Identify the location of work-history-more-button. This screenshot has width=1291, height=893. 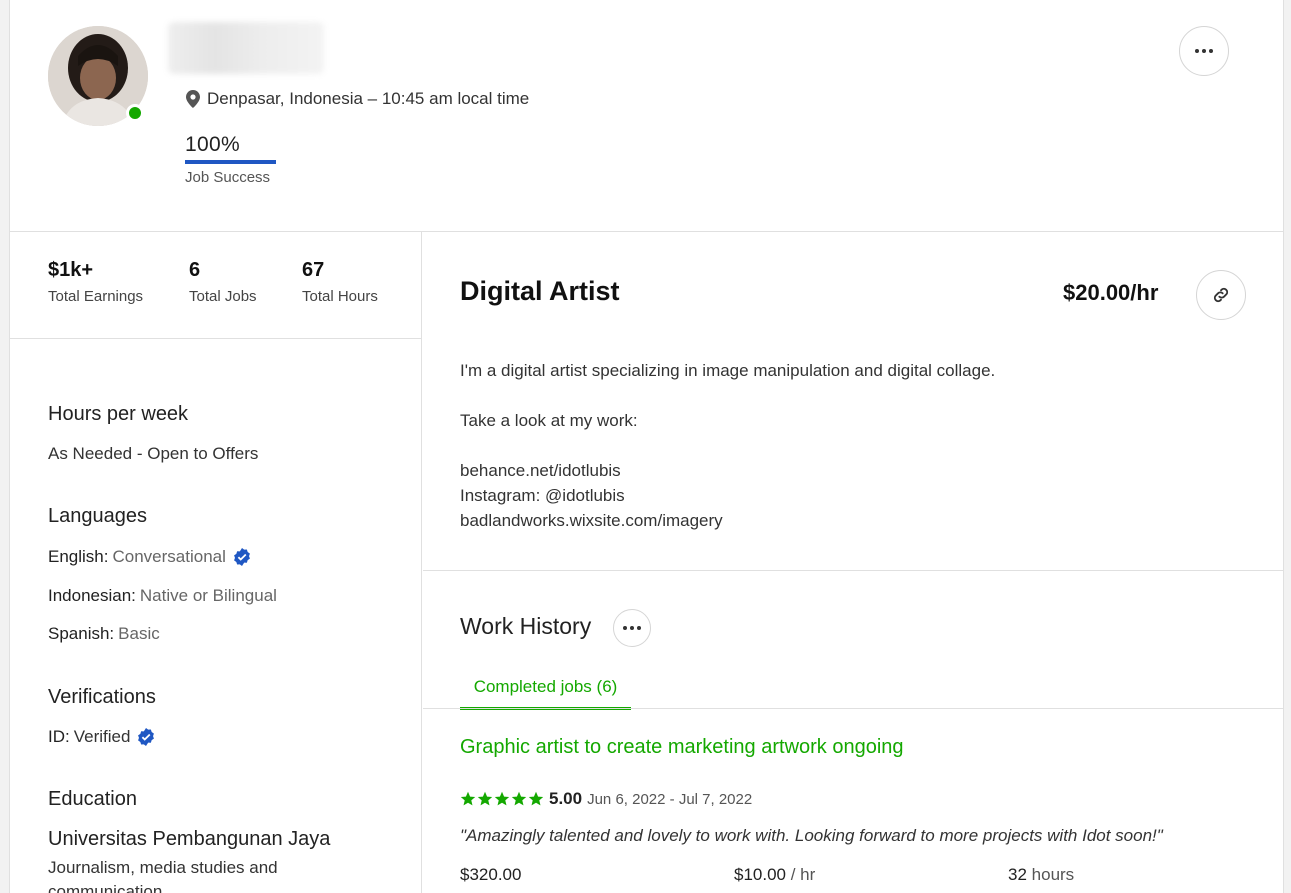
(632, 628).